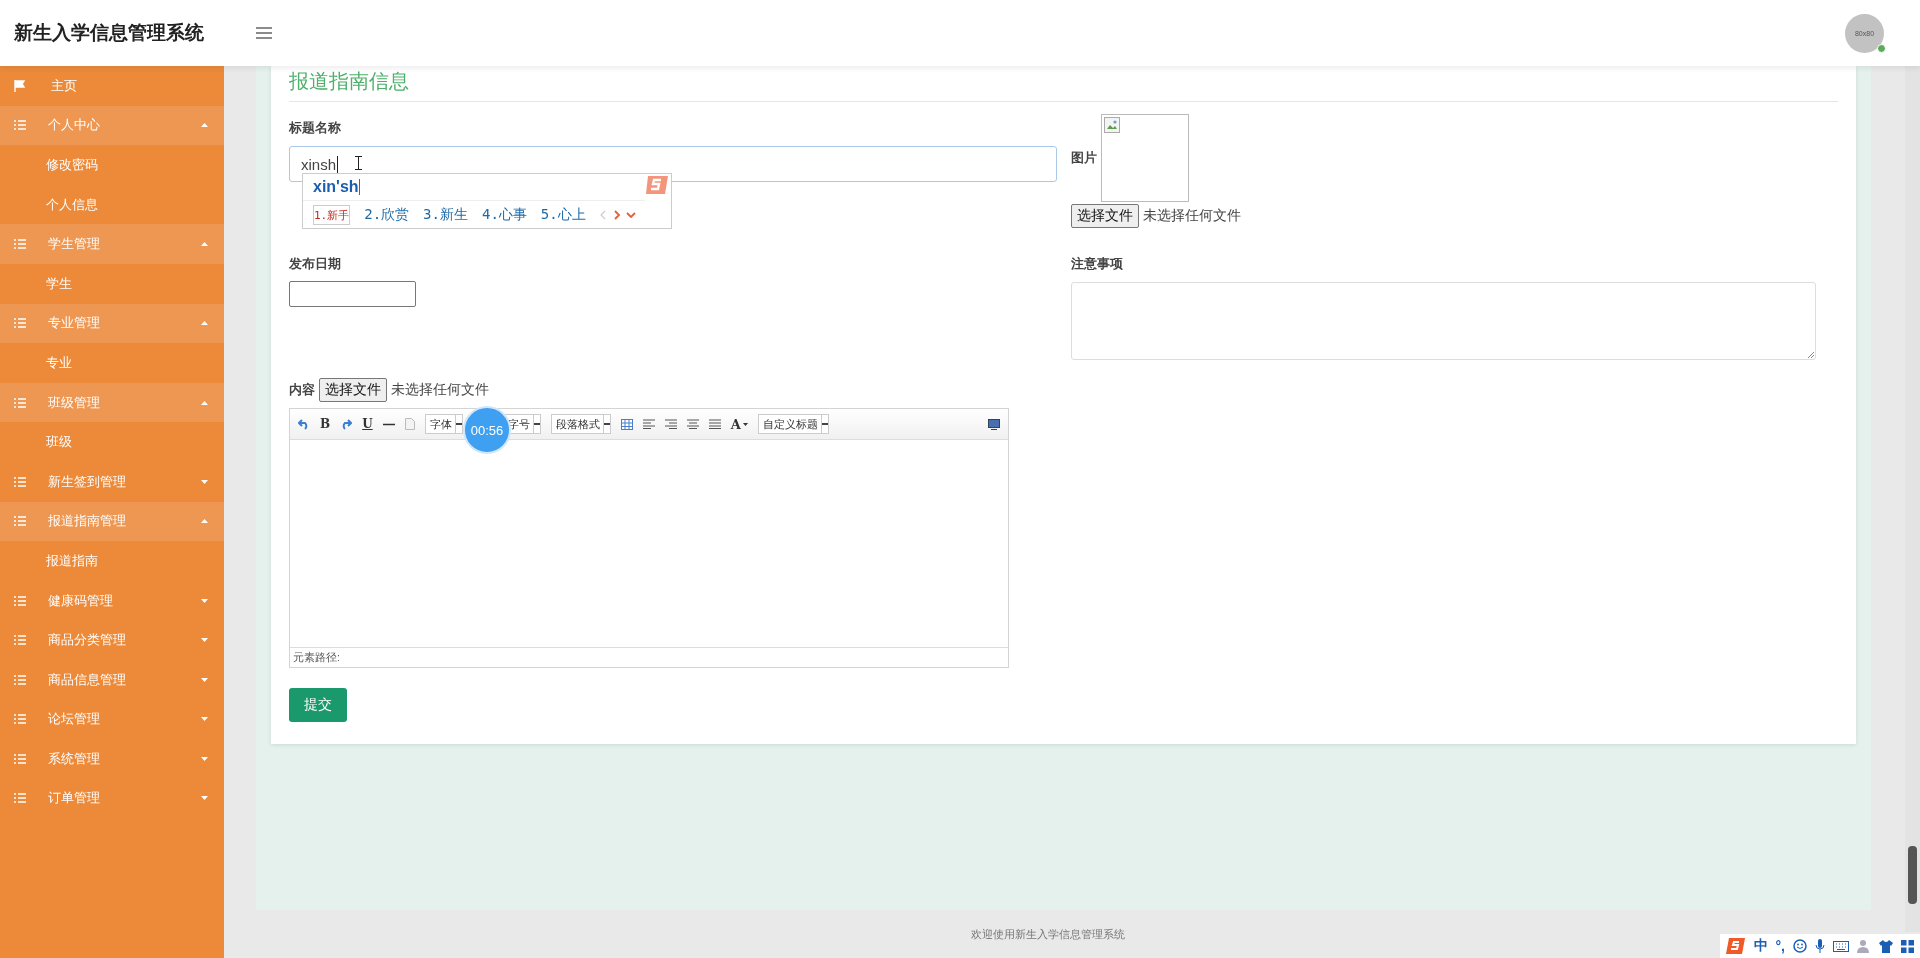 This screenshot has height=958, width=1920. Describe the element at coordinates (1735, 946) in the screenshot. I see `ime-logo-icon` at that location.